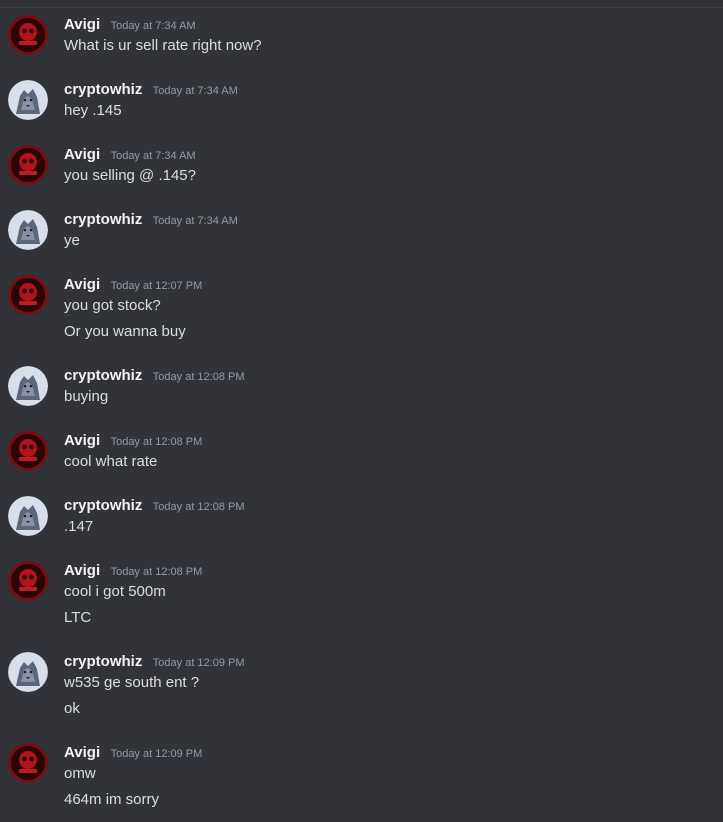 This screenshot has height=822, width=723. Describe the element at coordinates (112, 305) in the screenshot. I see `message-text: you got stock?` at that location.